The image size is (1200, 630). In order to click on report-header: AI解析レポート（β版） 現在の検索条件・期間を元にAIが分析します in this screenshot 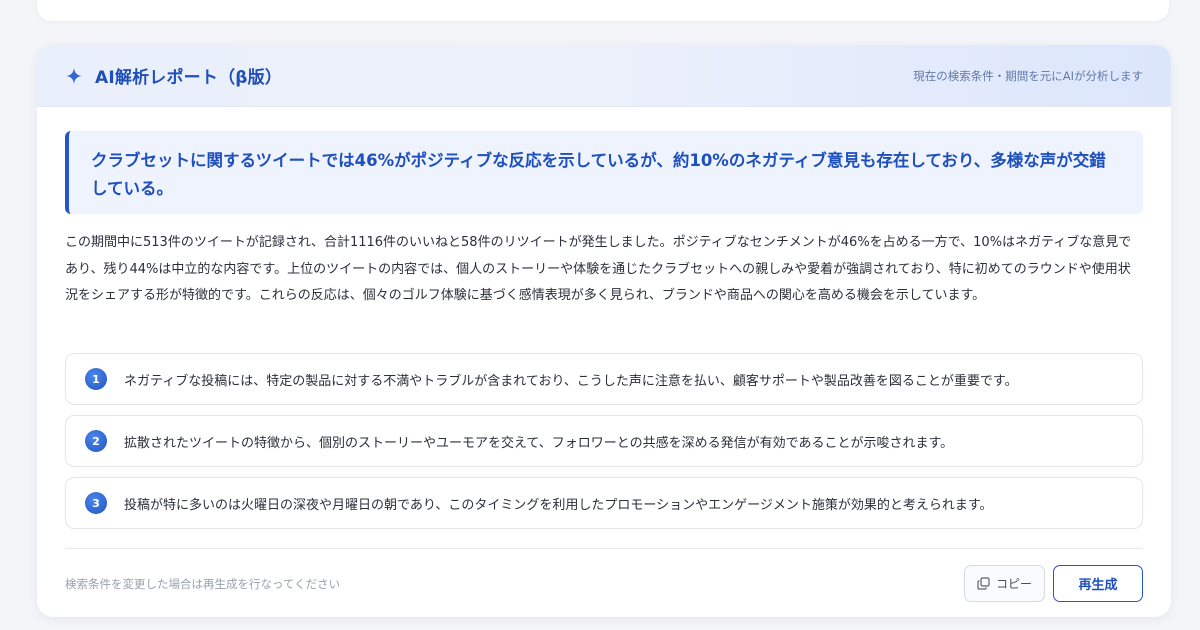, I will do `click(604, 76)`.